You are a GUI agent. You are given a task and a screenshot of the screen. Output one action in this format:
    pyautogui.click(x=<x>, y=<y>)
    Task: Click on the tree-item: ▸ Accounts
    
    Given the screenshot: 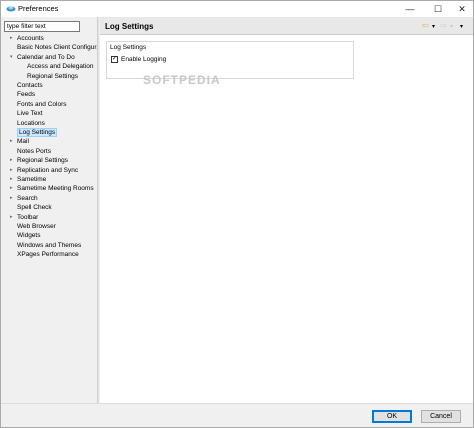 What is the action you would take?
    pyautogui.click(x=27, y=38)
    